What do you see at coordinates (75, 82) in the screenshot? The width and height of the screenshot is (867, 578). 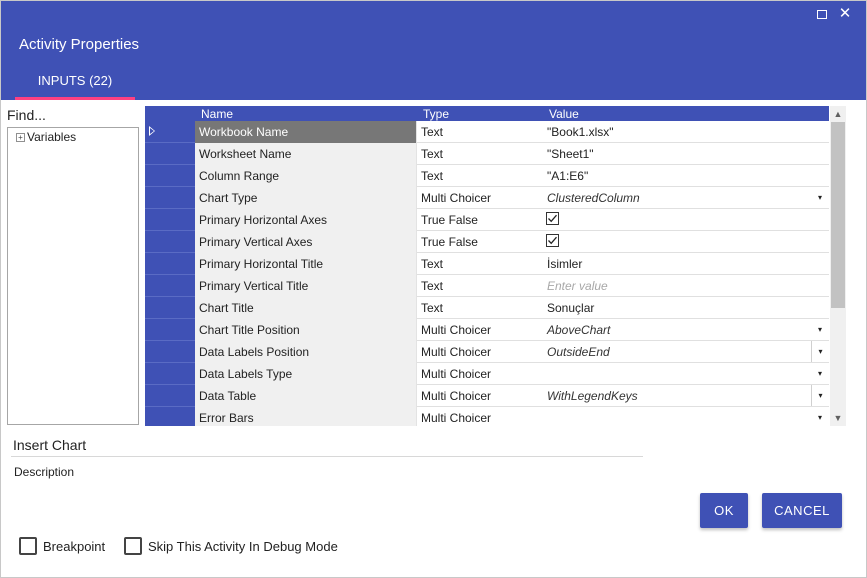 I see `tab-inputs: INPUTS (22)` at bounding box center [75, 82].